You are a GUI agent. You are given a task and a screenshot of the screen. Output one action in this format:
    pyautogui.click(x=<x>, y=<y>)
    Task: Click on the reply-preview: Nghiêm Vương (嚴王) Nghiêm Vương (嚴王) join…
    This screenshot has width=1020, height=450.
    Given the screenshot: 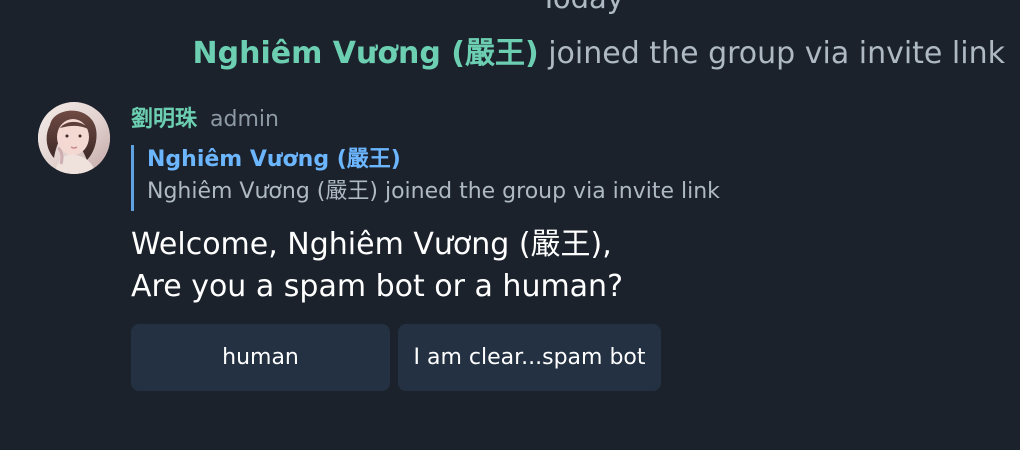 What is the action you would take?
    pyautogui.click(x=511, y=178)
    